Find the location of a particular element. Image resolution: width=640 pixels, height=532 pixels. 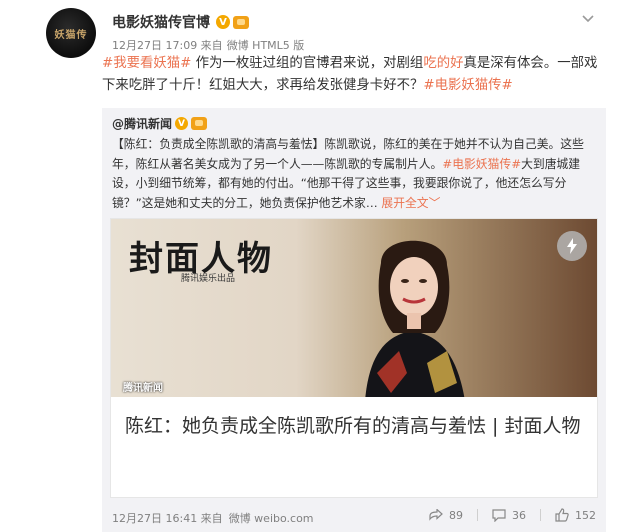

post-source: 微博 HTML5 版 is located at coordinates (265, 45).